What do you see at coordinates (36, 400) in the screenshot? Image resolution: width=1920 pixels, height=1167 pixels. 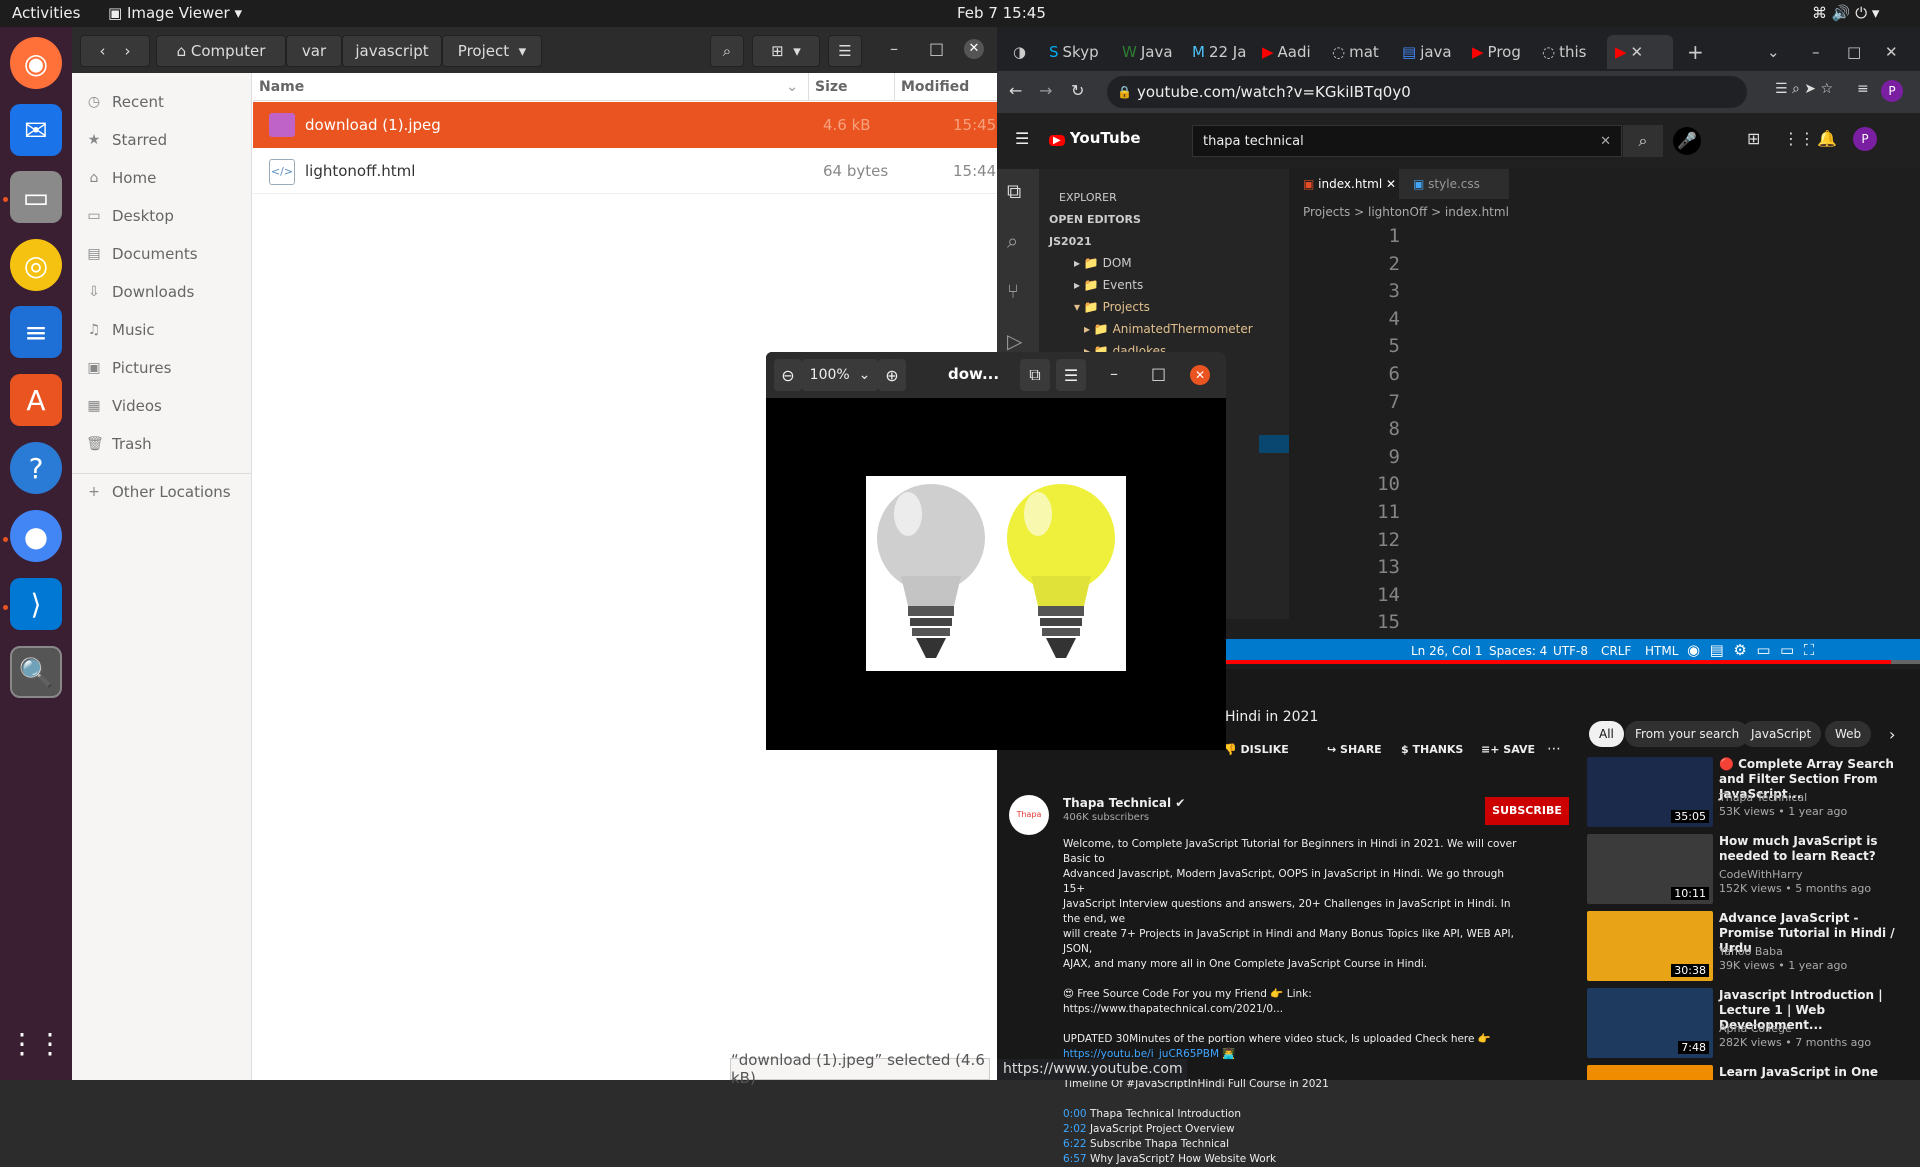 I see `software-center-icon: A` at bounding box center [36, 400].